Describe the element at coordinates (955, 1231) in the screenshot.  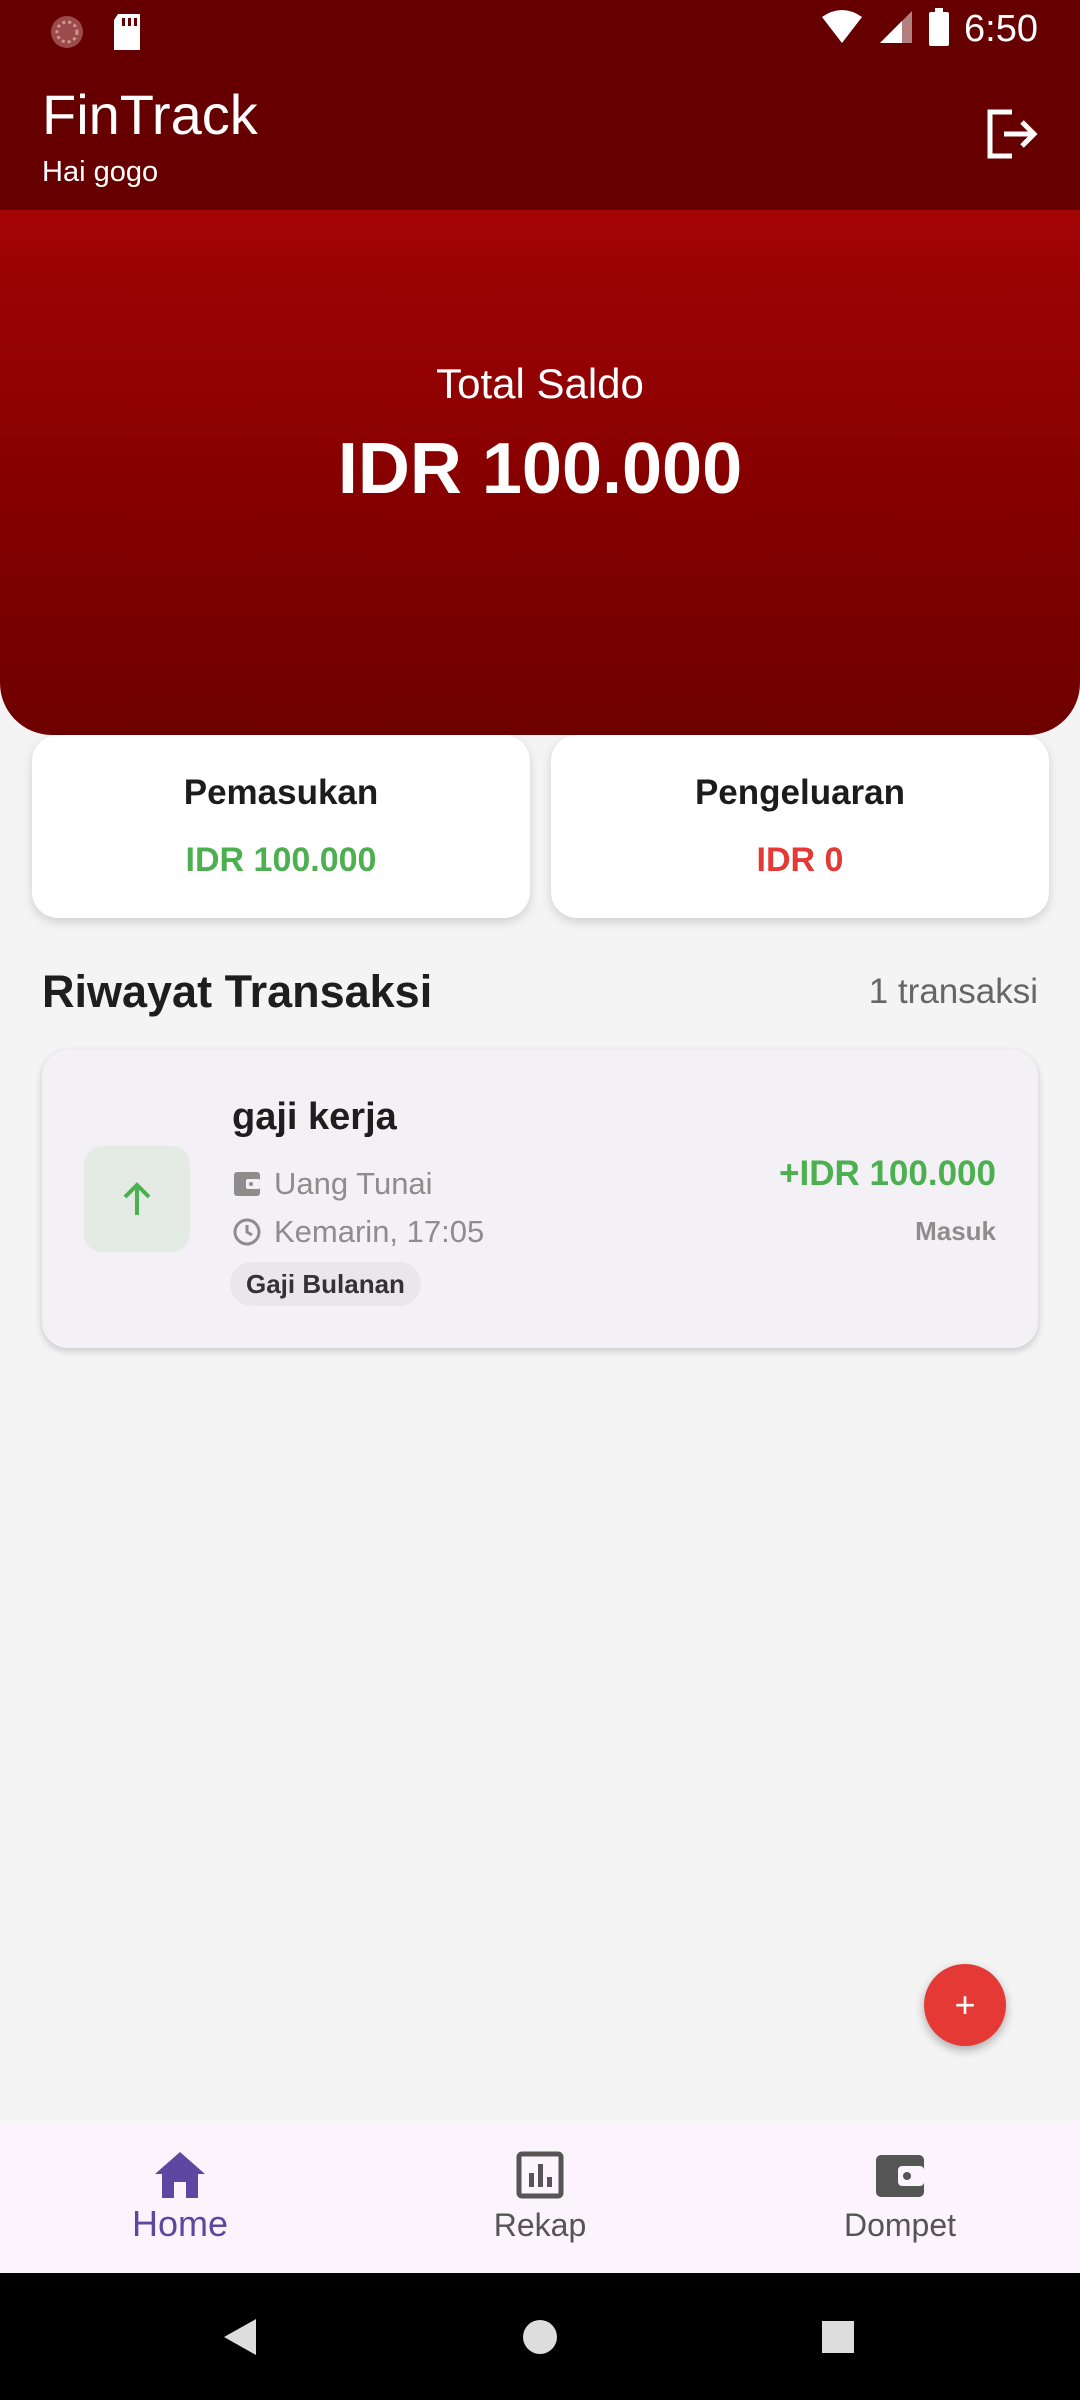
I see `transaction-type: Masuk` at that location.